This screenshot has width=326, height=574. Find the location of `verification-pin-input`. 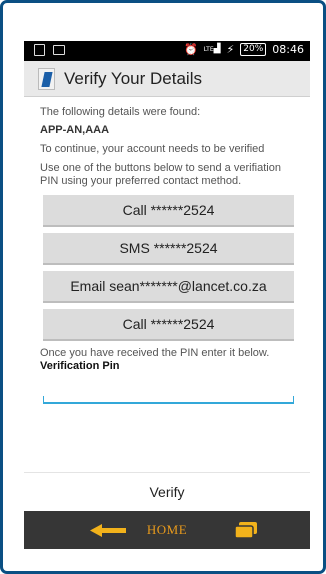

verification-pin-input is located at coordinates (168, 400).